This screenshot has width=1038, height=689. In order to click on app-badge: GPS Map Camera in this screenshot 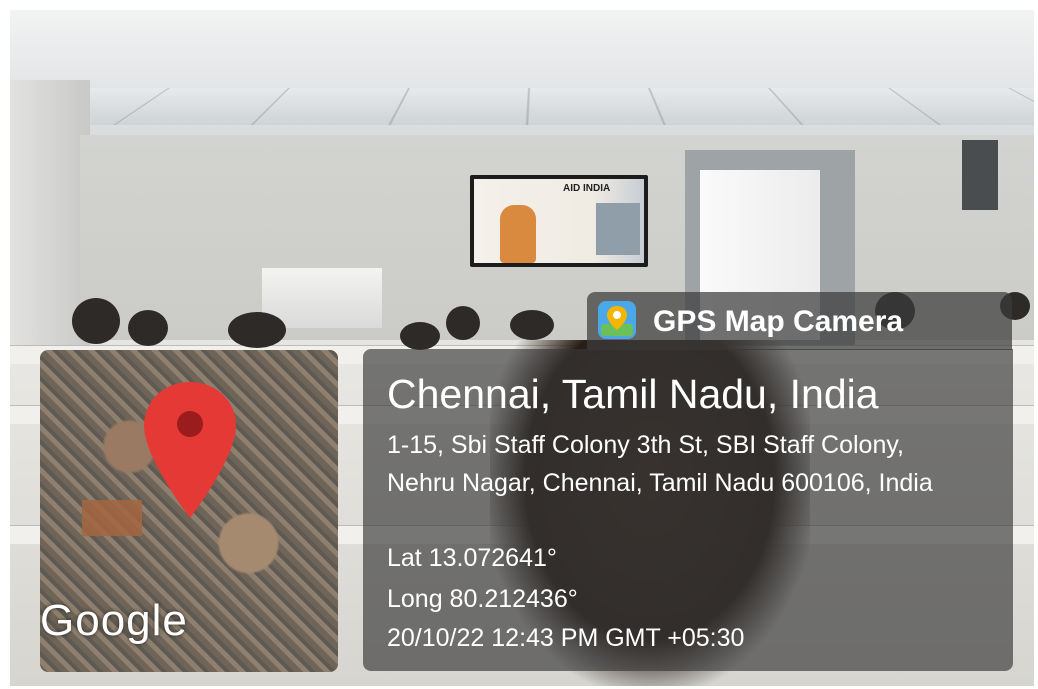, I will do `click(799, 321)`.